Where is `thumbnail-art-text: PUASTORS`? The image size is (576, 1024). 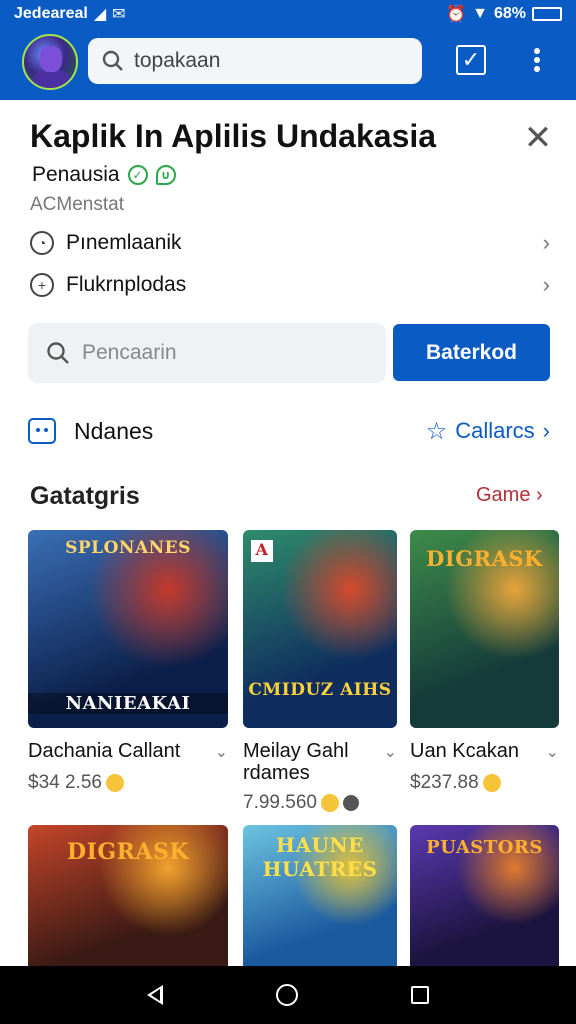 thumbnail-art-text: PUASTORS is located at coordinates (484, 847).